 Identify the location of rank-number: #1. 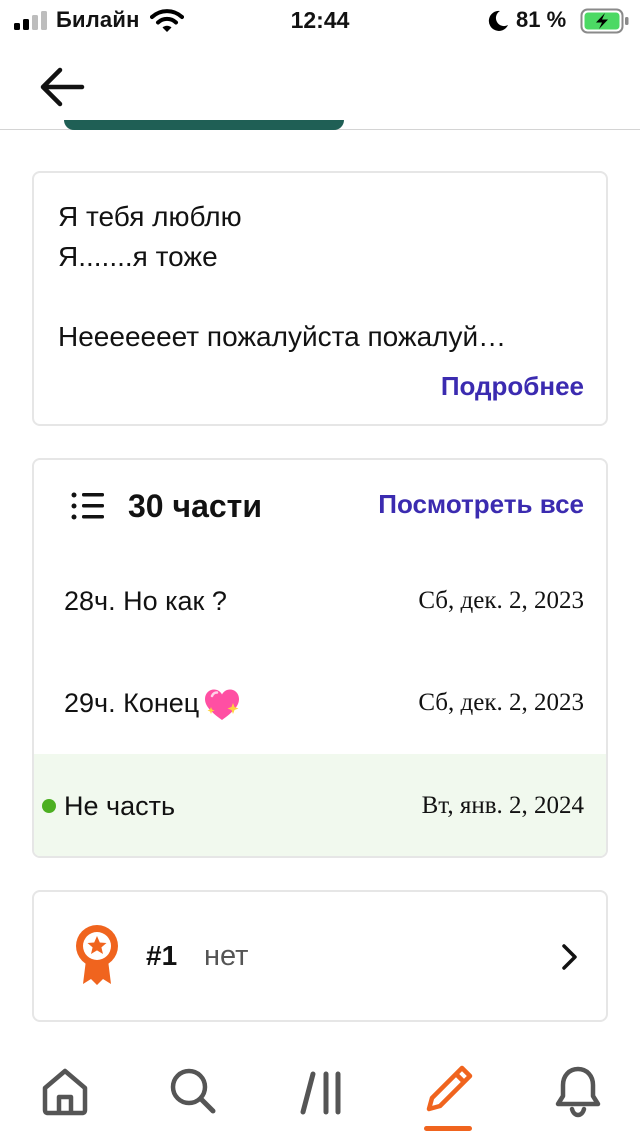
(162, 955).